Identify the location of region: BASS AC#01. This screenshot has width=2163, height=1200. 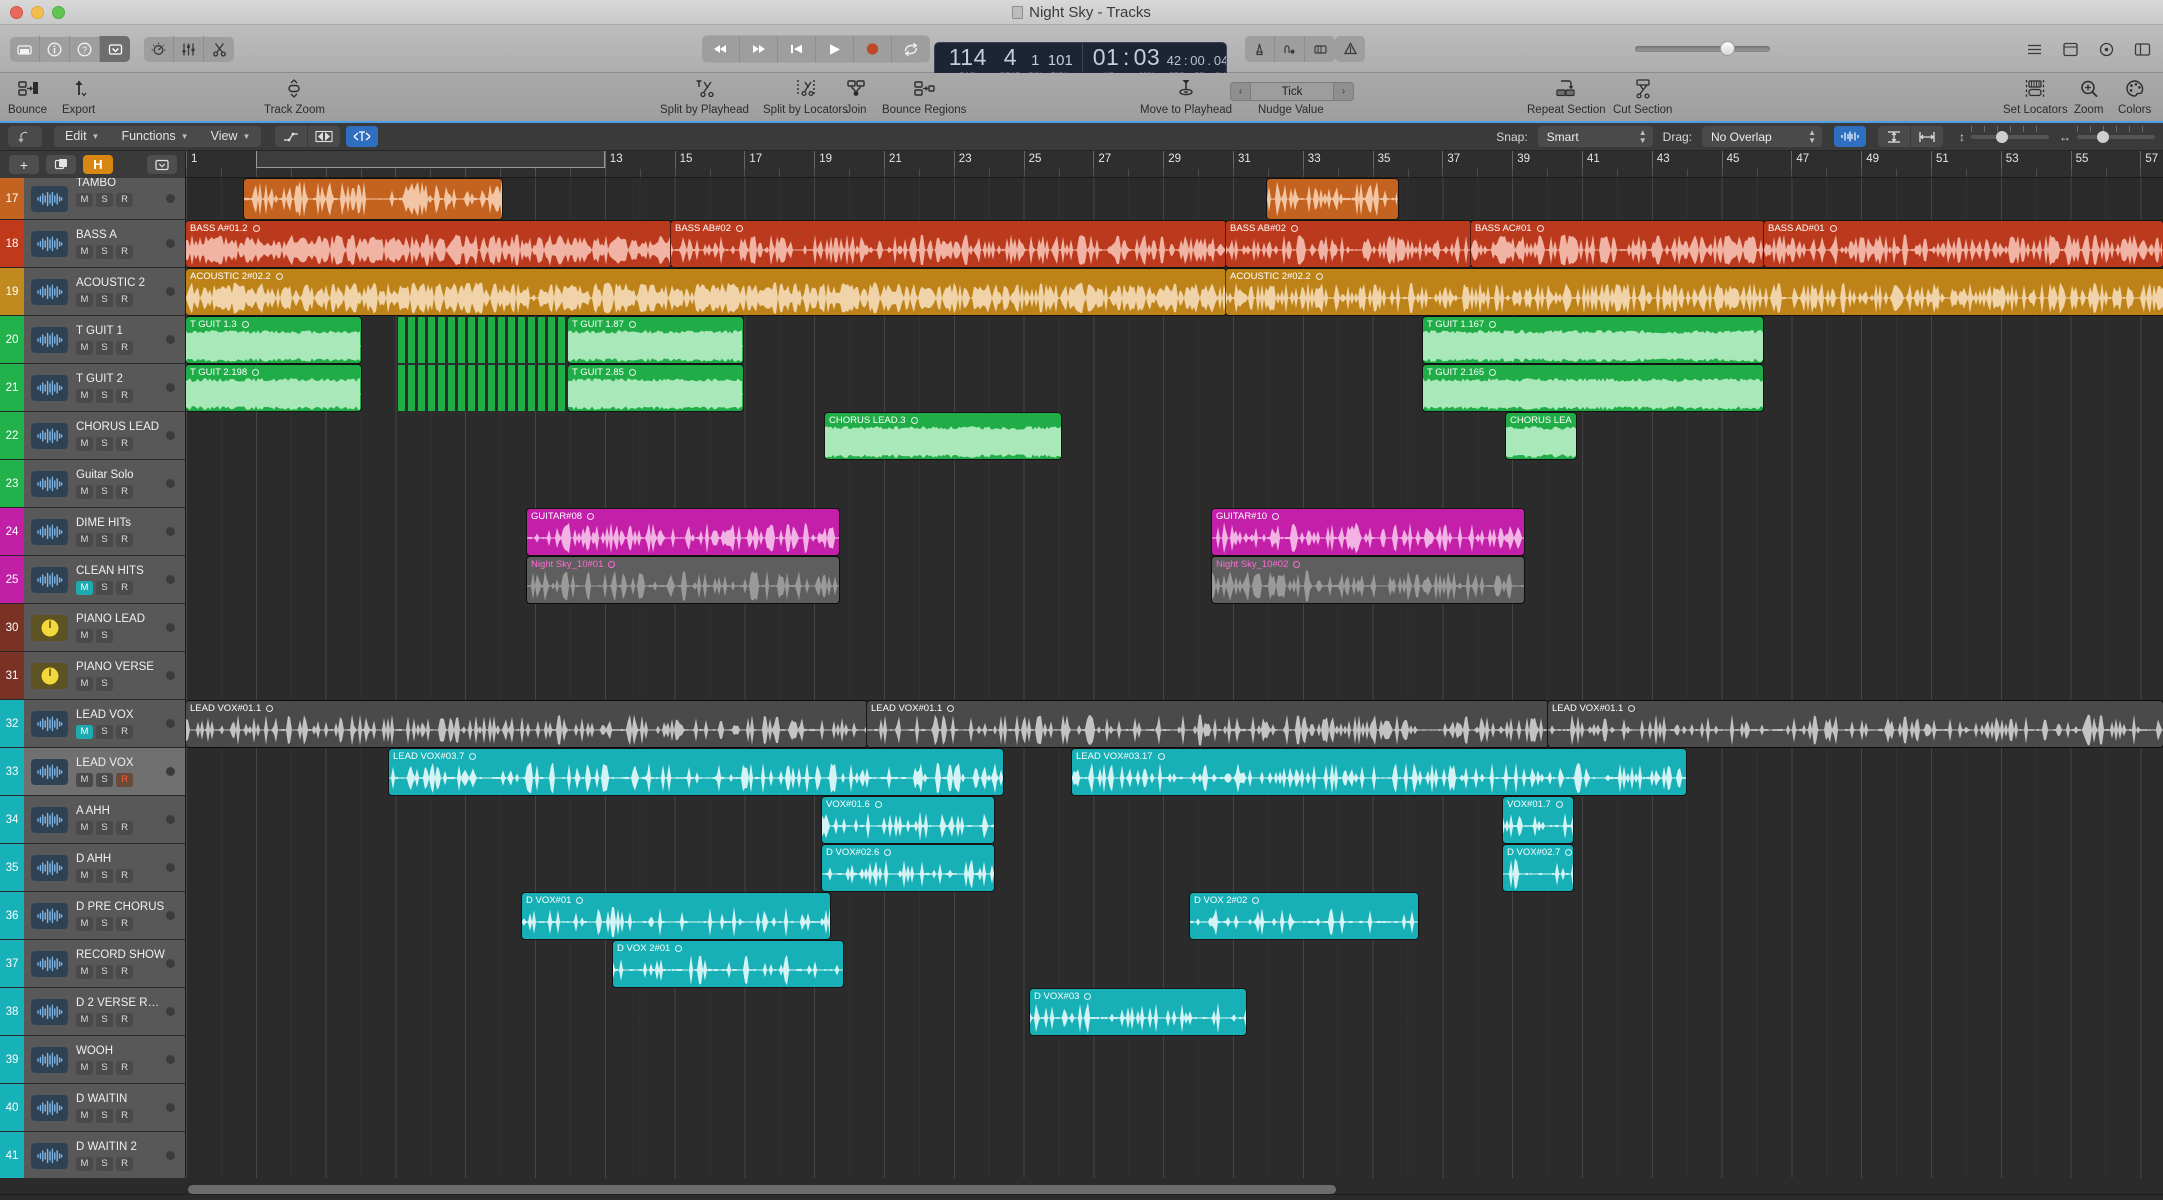
(1617, 244).